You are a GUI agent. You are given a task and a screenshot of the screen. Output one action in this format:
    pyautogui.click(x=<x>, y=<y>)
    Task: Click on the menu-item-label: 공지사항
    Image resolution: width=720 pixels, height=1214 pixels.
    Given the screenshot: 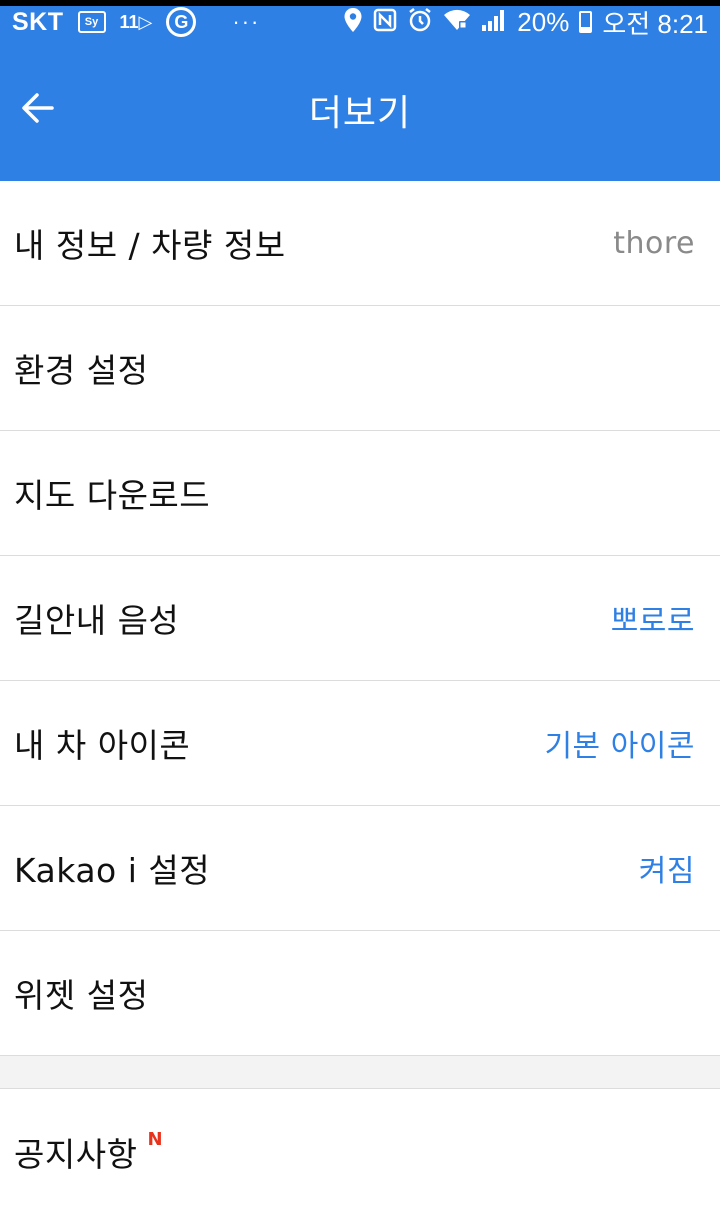 What is the action you would take?
    pyautogui.click(x=76, y=1154)
    